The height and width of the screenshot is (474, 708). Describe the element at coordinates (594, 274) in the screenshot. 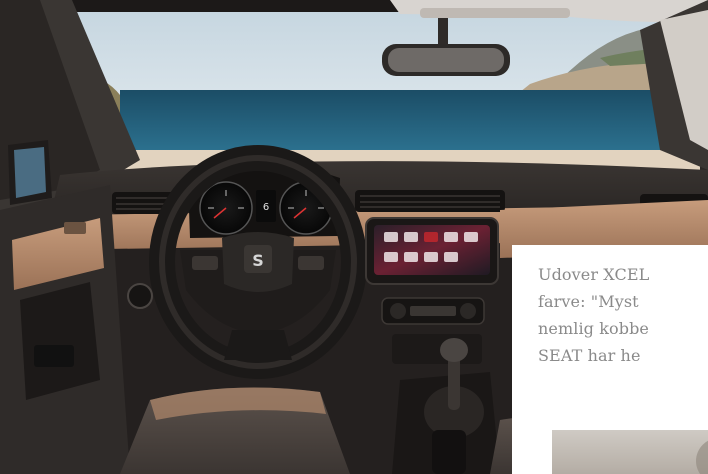

I see `article-line: Udover XCEL` at that location.